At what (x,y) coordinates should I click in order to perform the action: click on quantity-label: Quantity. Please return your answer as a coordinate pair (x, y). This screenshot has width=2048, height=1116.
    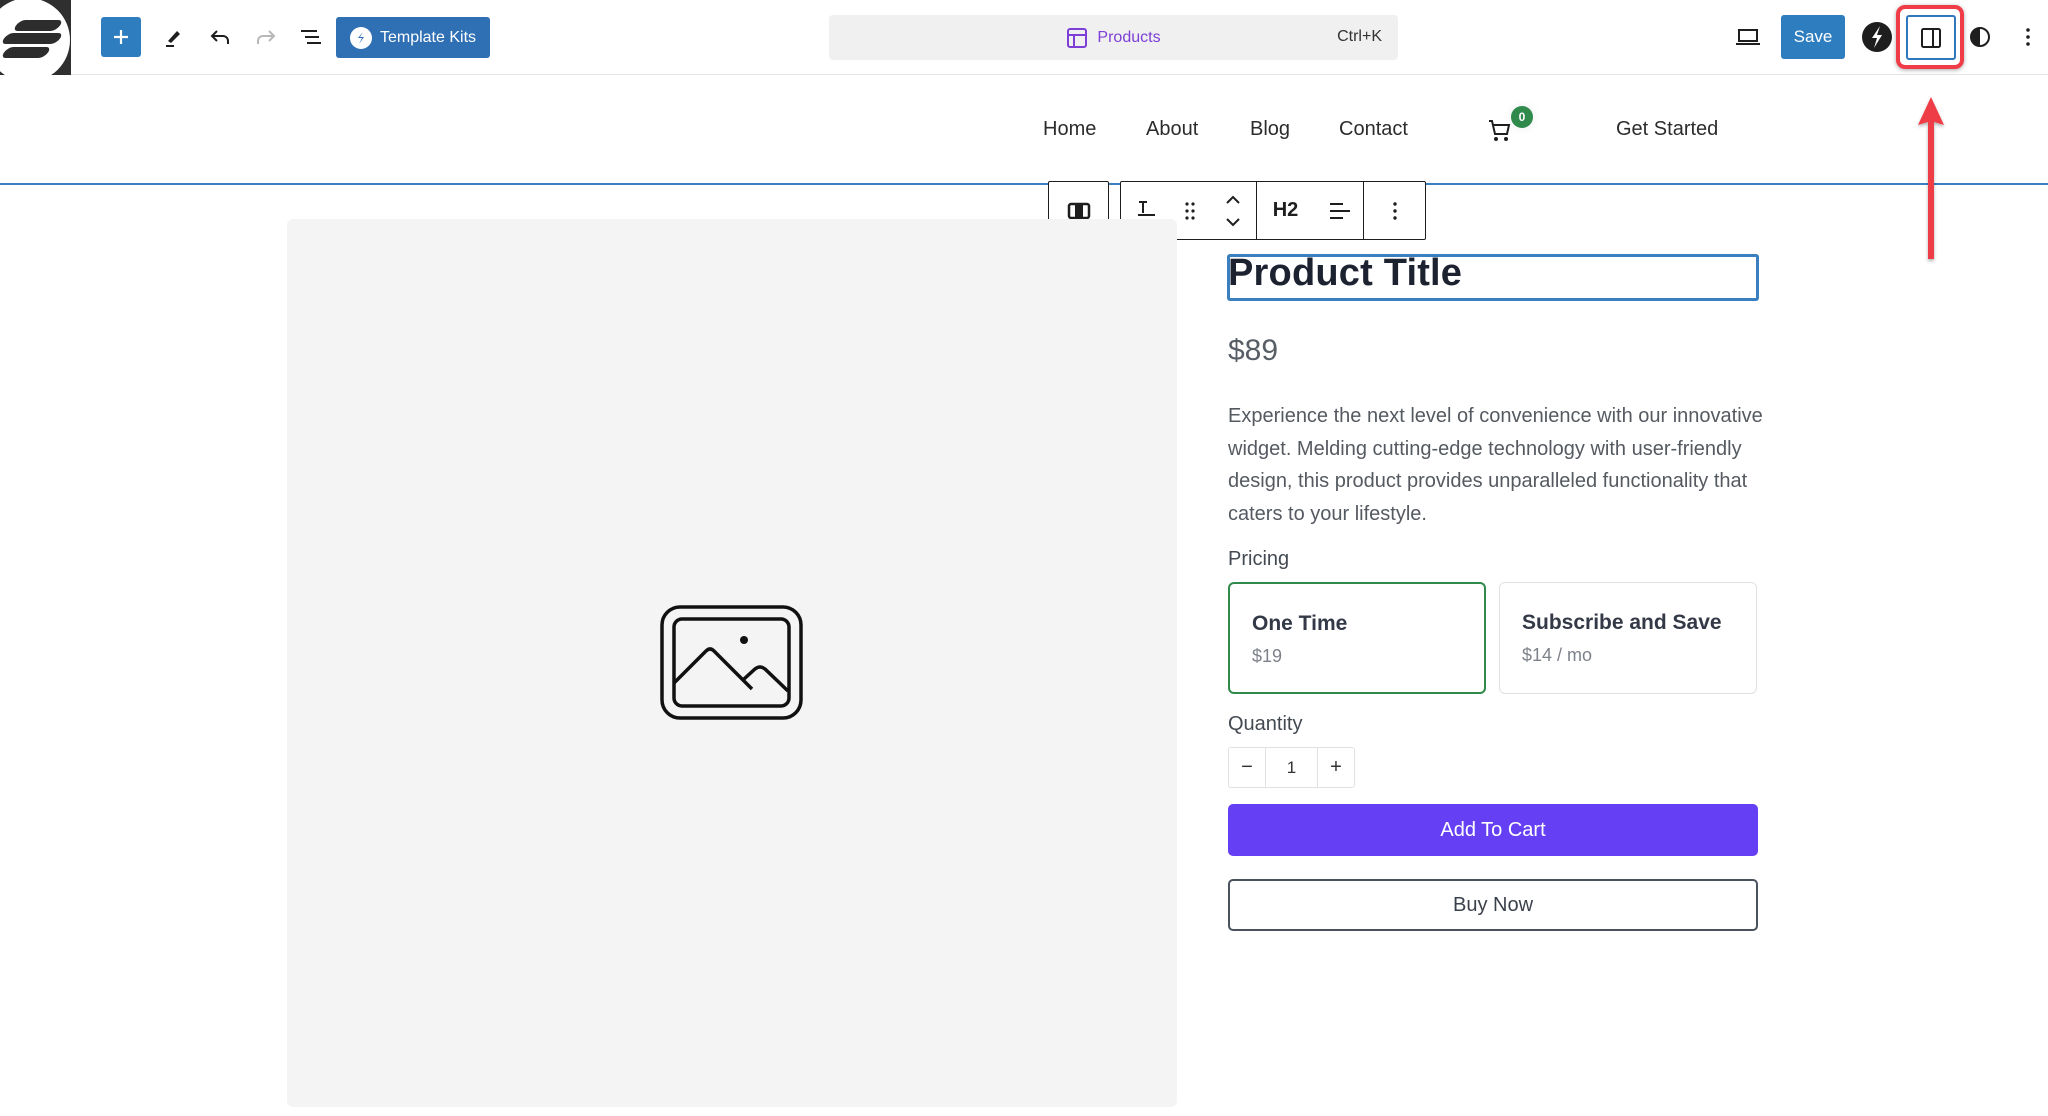
    Looking at the image, I should click on (1265, 724).